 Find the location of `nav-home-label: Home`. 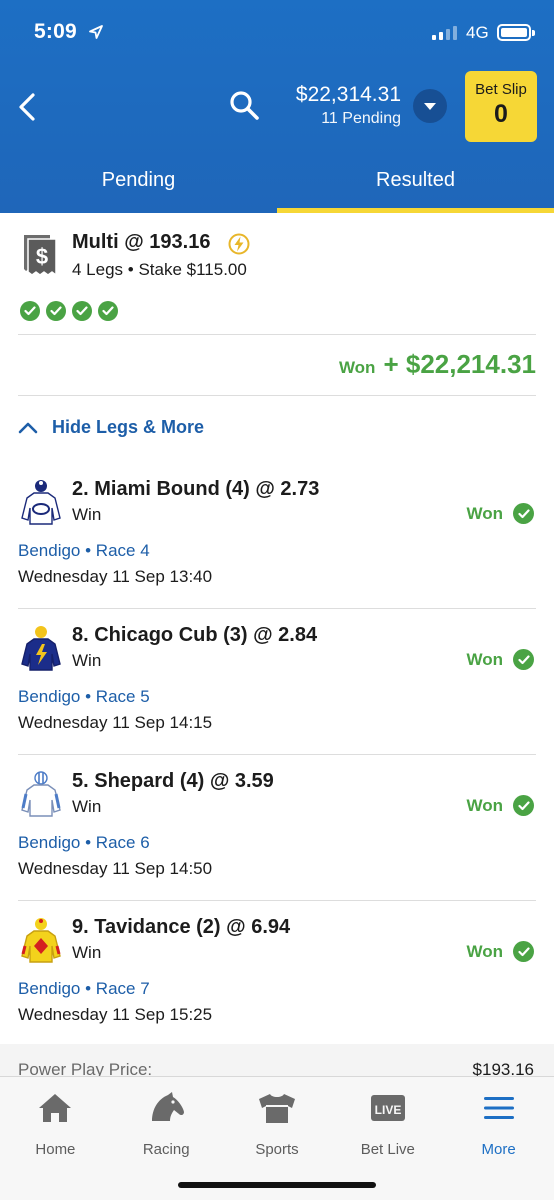

nav-home-label: Home is located at coordinates (55, 1149).